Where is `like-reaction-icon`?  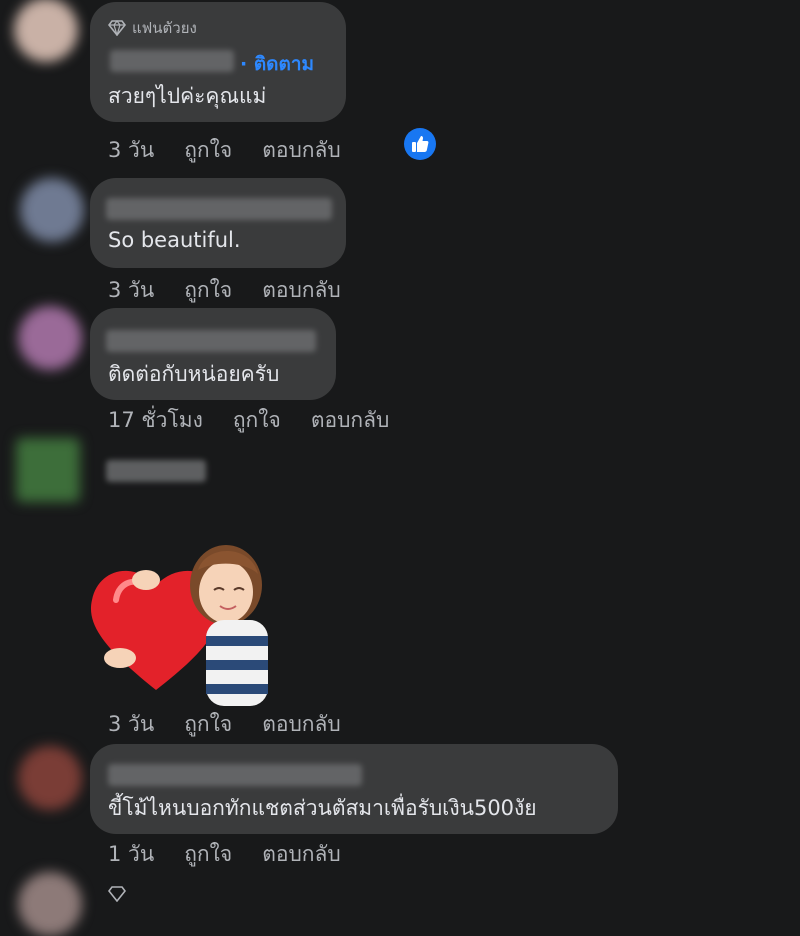
like-reaction-icon is located at coordinates (420, 144).